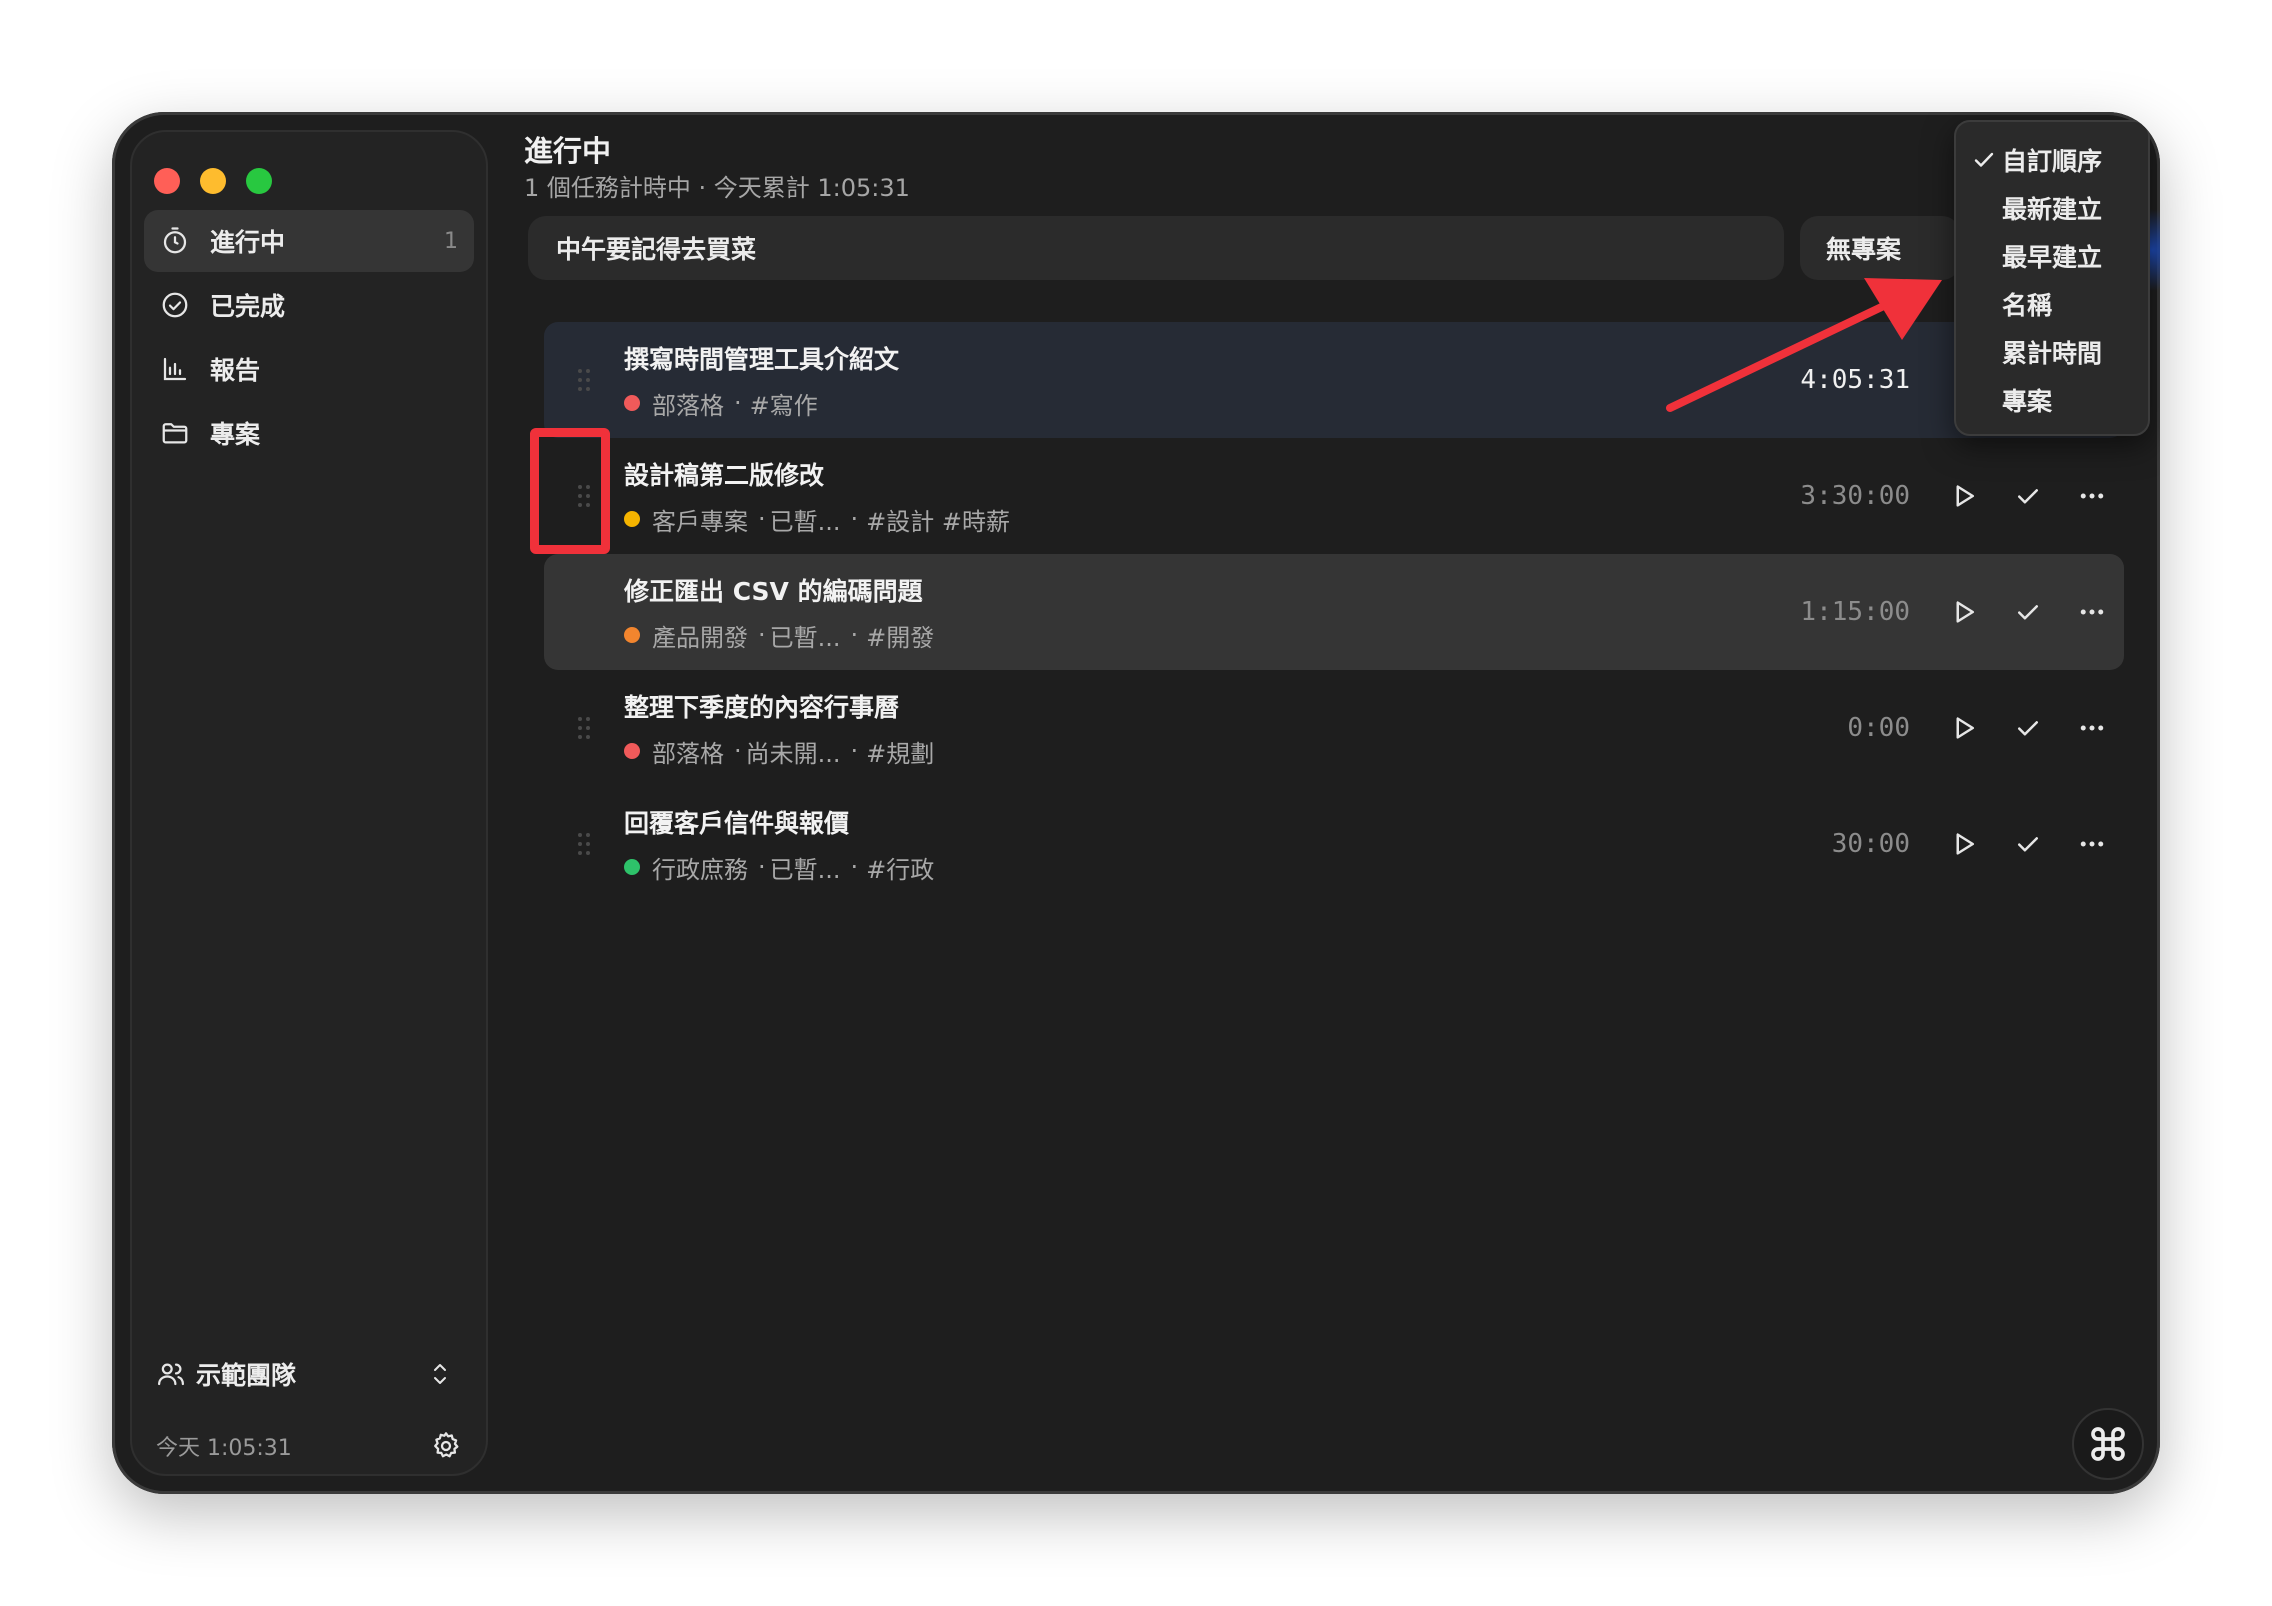 The width and height of the screenshot is (2272, 1606). I want to click on task-time: 0:00, so click(1878, 728).